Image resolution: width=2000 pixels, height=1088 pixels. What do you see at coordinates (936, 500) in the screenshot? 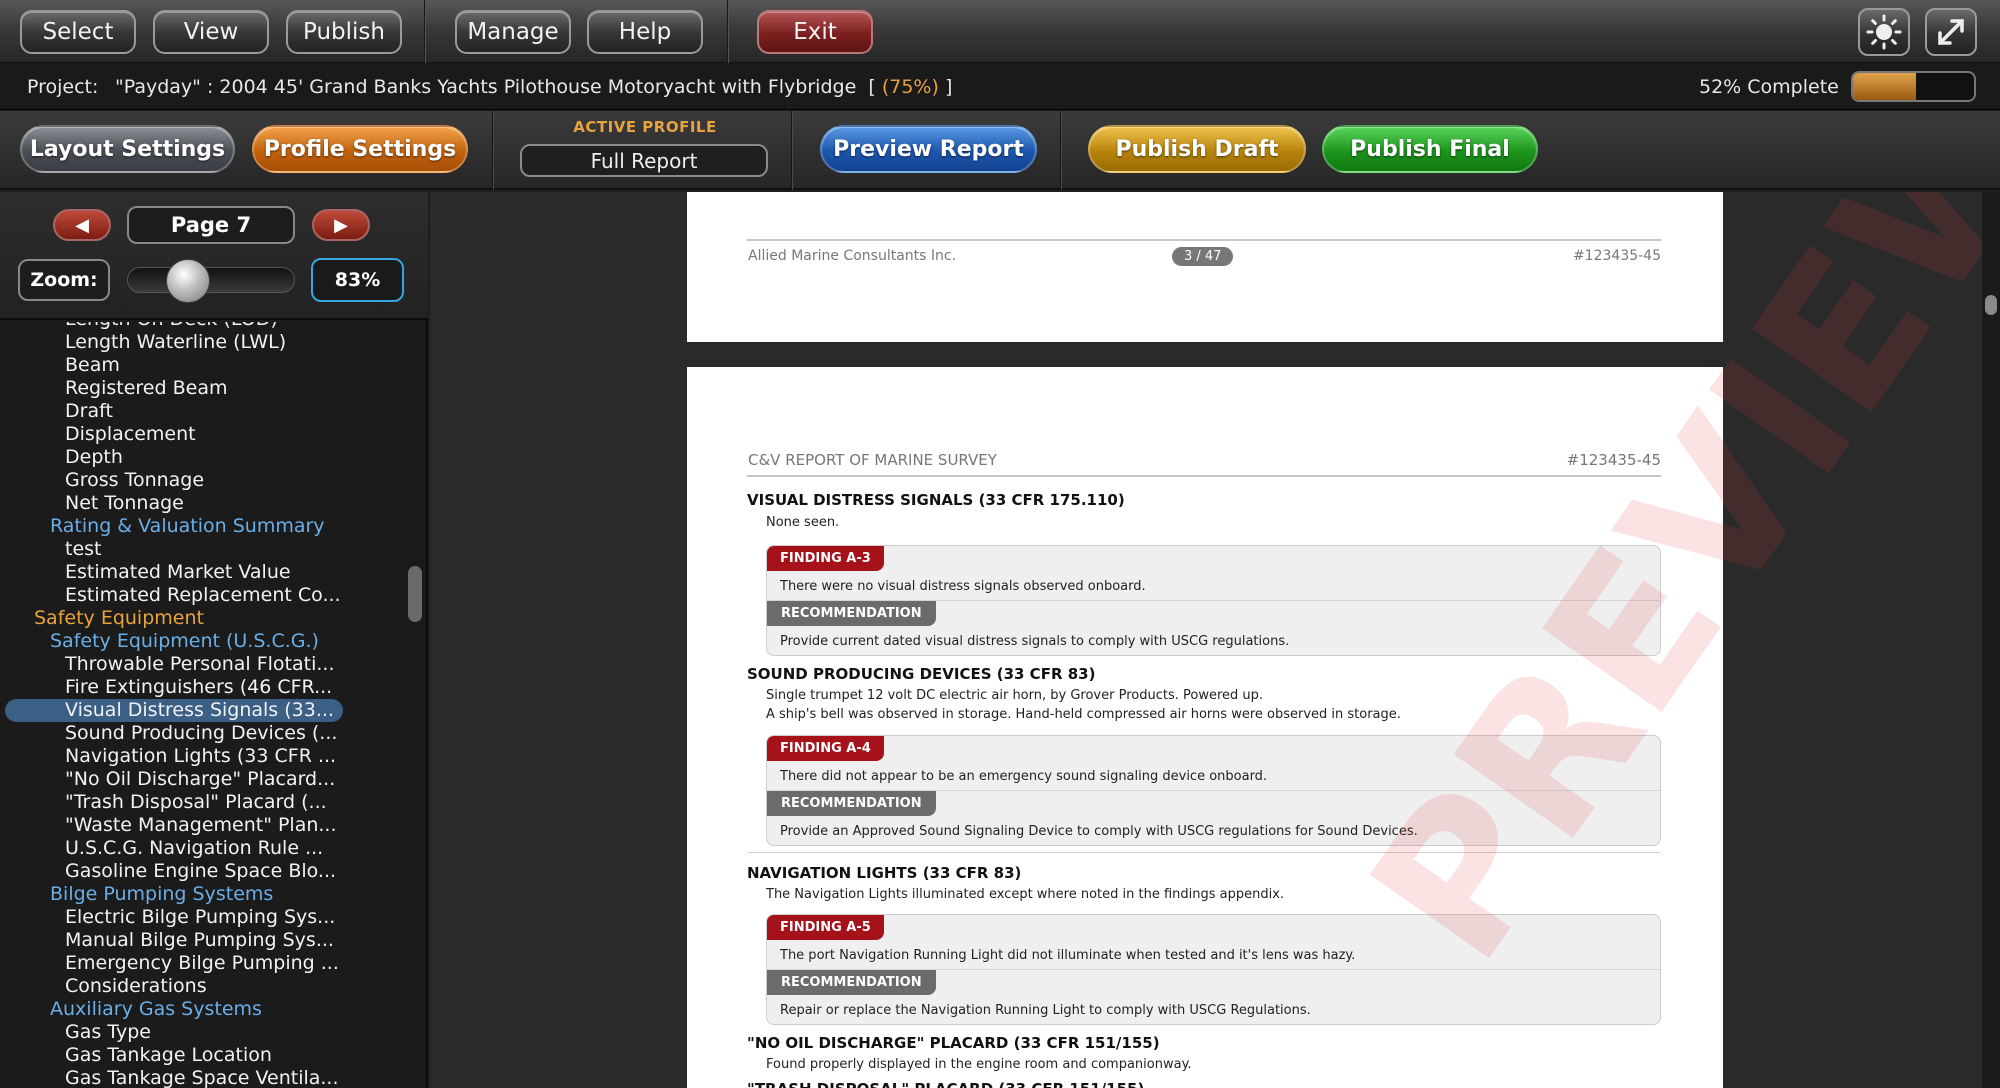
I see `section-heading: VISUAL DISTRESS SIGNALS (33 CFR 175.110)` at bounding box center [936, 500].